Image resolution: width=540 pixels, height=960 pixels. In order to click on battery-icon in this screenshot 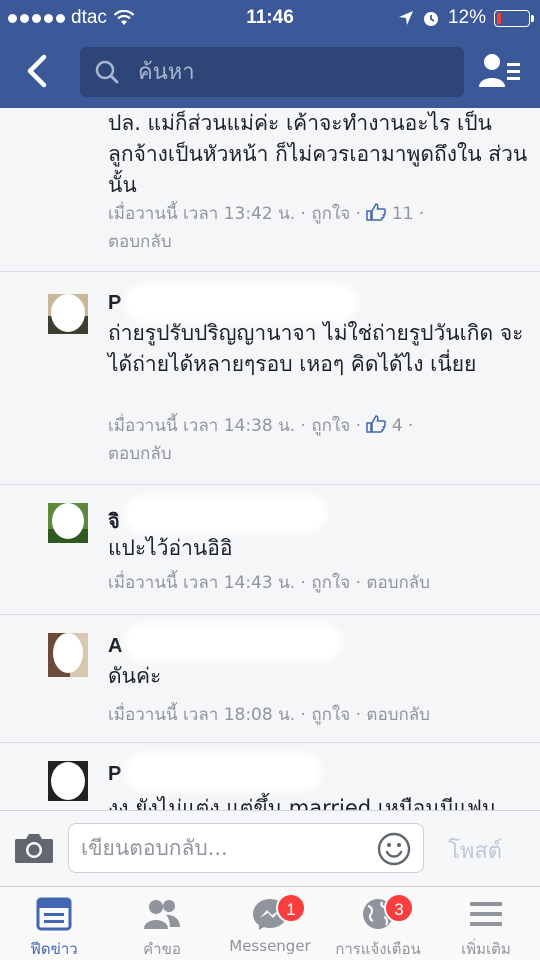, I will do `click(514, 18)`.